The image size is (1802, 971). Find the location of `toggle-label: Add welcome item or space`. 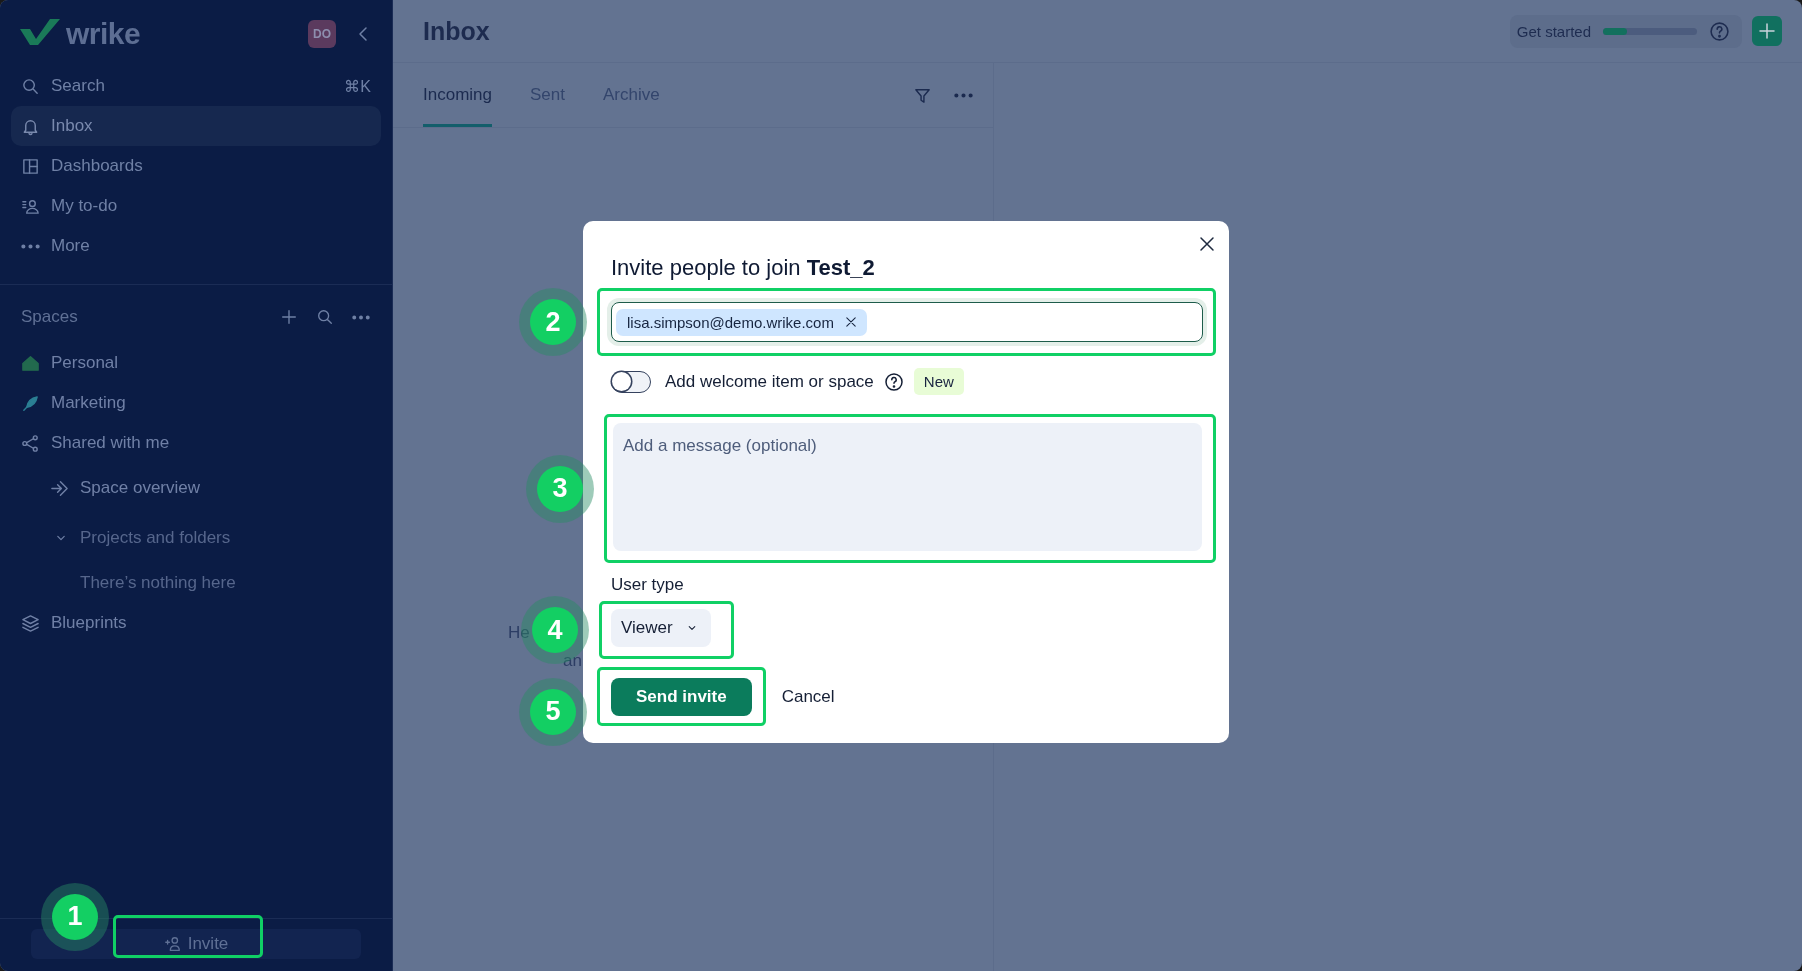

toggle-label: Add welcome item or space is located at coordinates (769, 381).